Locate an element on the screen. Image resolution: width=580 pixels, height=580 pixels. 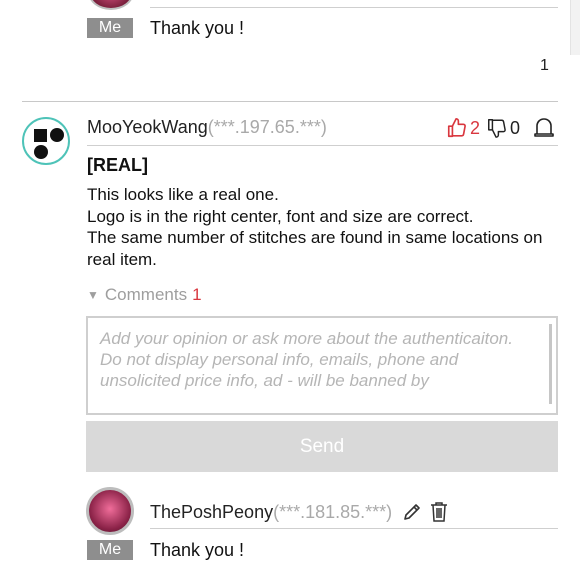
like-button: 2 is located at coordinates (463, 128).